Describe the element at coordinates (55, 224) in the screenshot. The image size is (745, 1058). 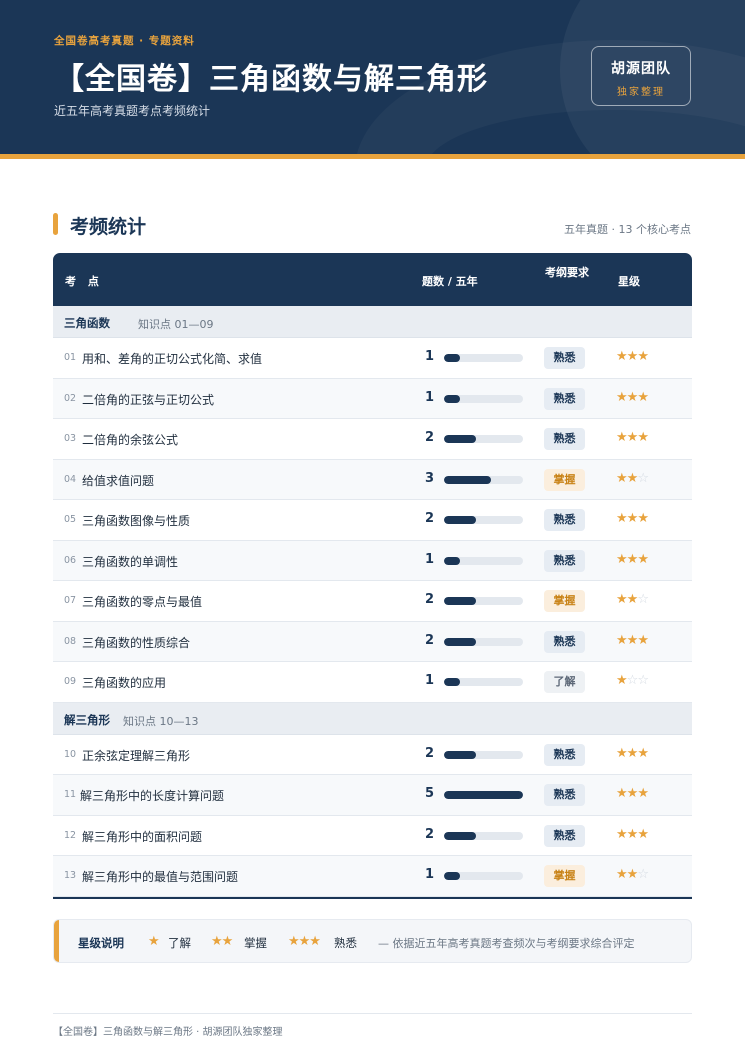
I see `section-marker` at that location.